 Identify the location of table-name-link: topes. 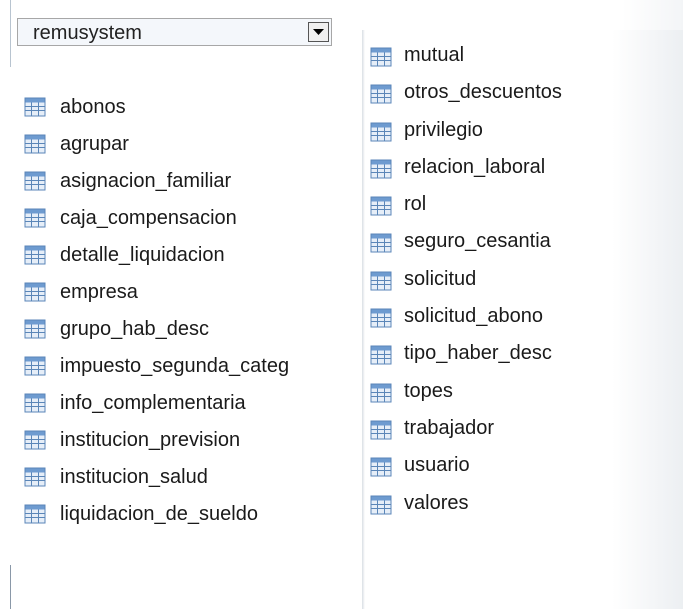
(428, 391).